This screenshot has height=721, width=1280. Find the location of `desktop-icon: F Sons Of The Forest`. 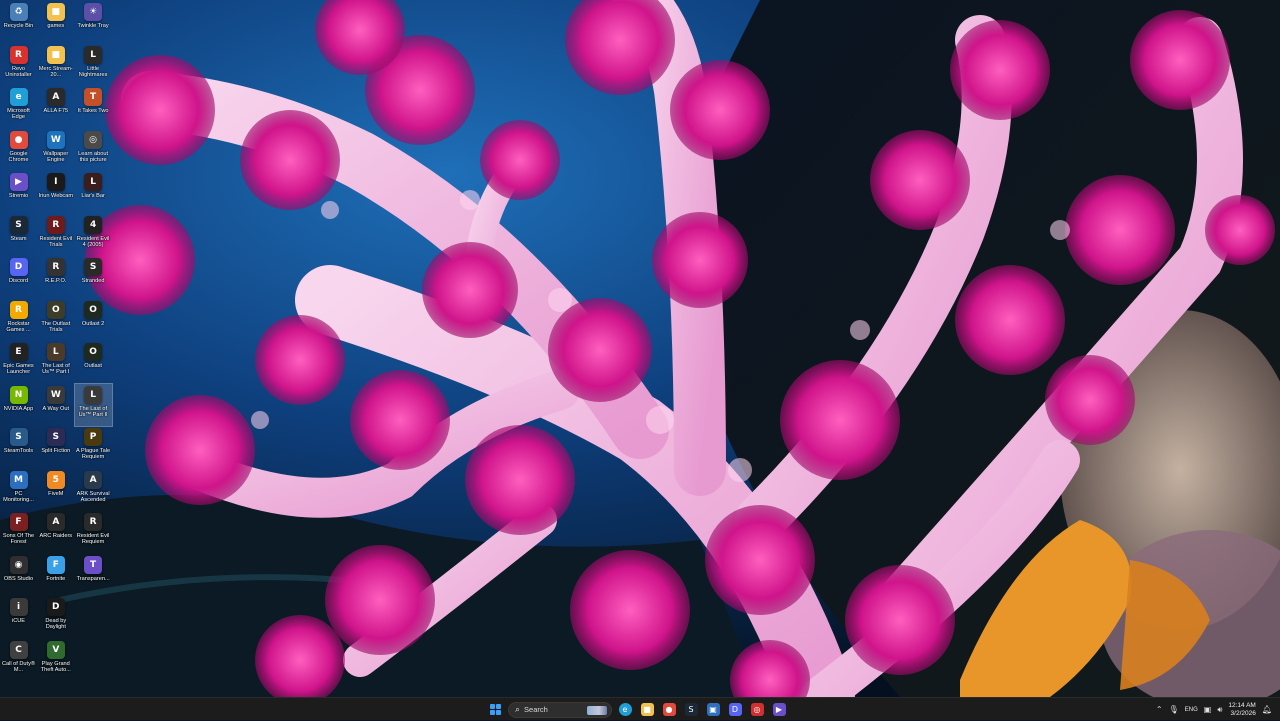

desktop-icon: F Sons Of The Forest is located at coordinates (18, 532).